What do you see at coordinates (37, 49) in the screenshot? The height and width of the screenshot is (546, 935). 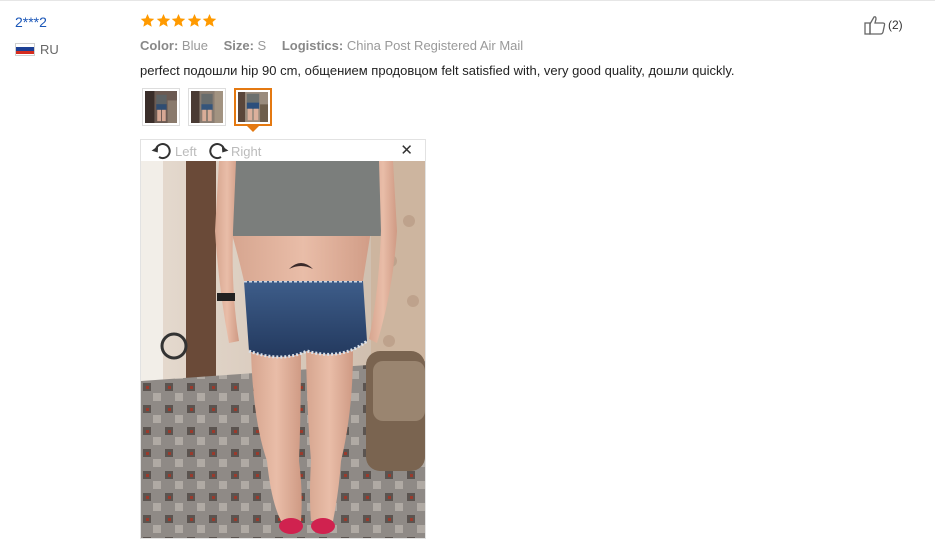 I see `reviewer-country: RU` at bounding box center [37, 49].